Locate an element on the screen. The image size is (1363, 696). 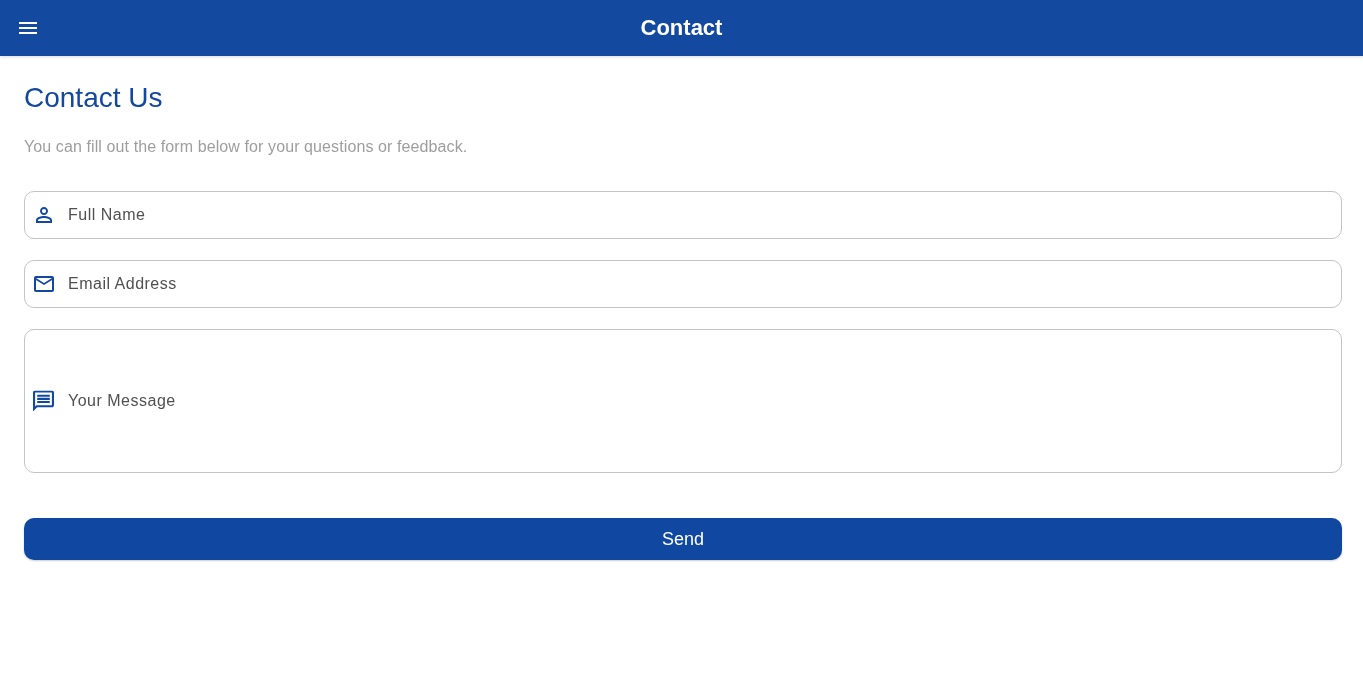
email-field: Email Address is located at coordinates (683, 284).